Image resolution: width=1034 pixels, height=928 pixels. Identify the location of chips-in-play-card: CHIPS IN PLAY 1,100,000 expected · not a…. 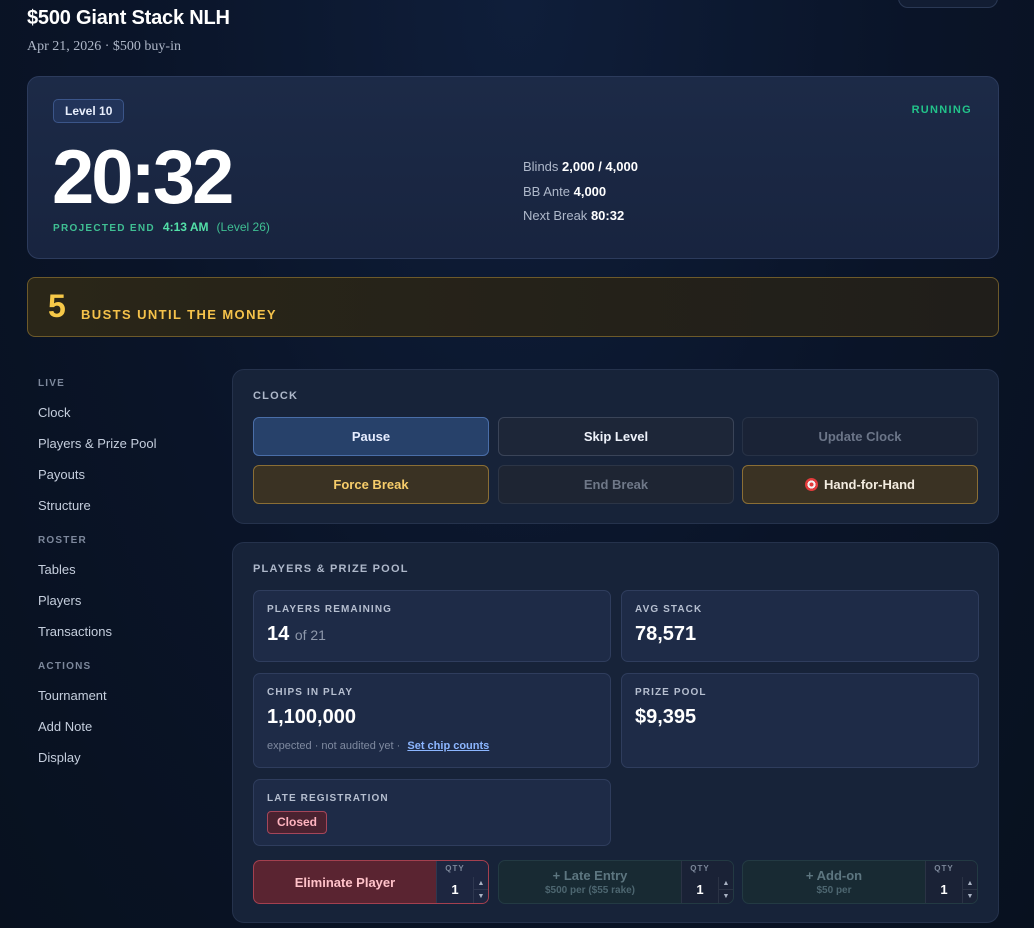
(432, 720).